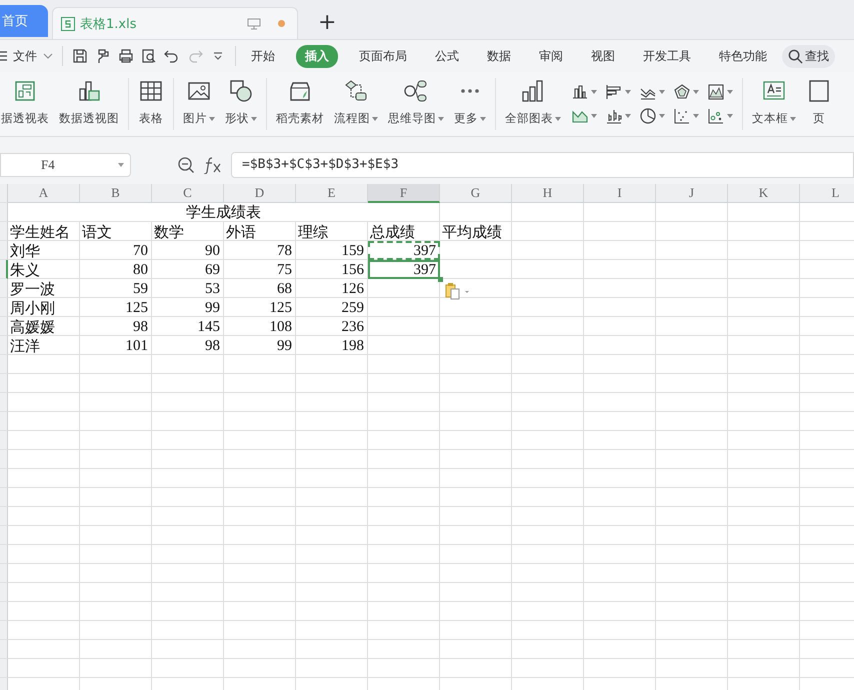 The width and height of the screenshot is (854, 690). I want to click on new-tab-button: +, so click(327, 22).